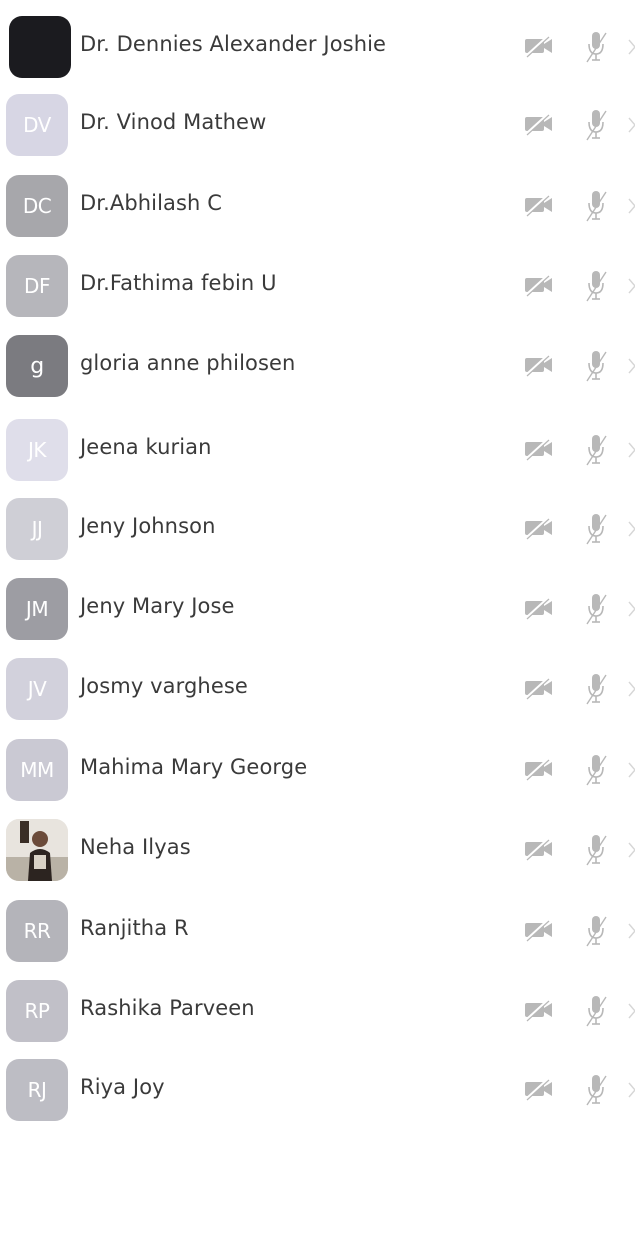  I want to click on participant-row: DV Dr. Vinod Mathew, so click(317, 126).